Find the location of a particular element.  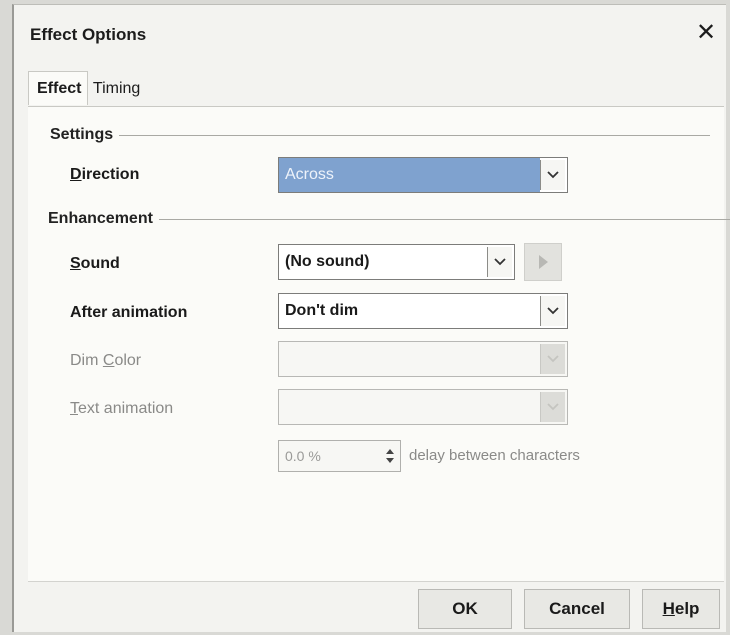

text-animation-select is located at coordinates (423, 407).